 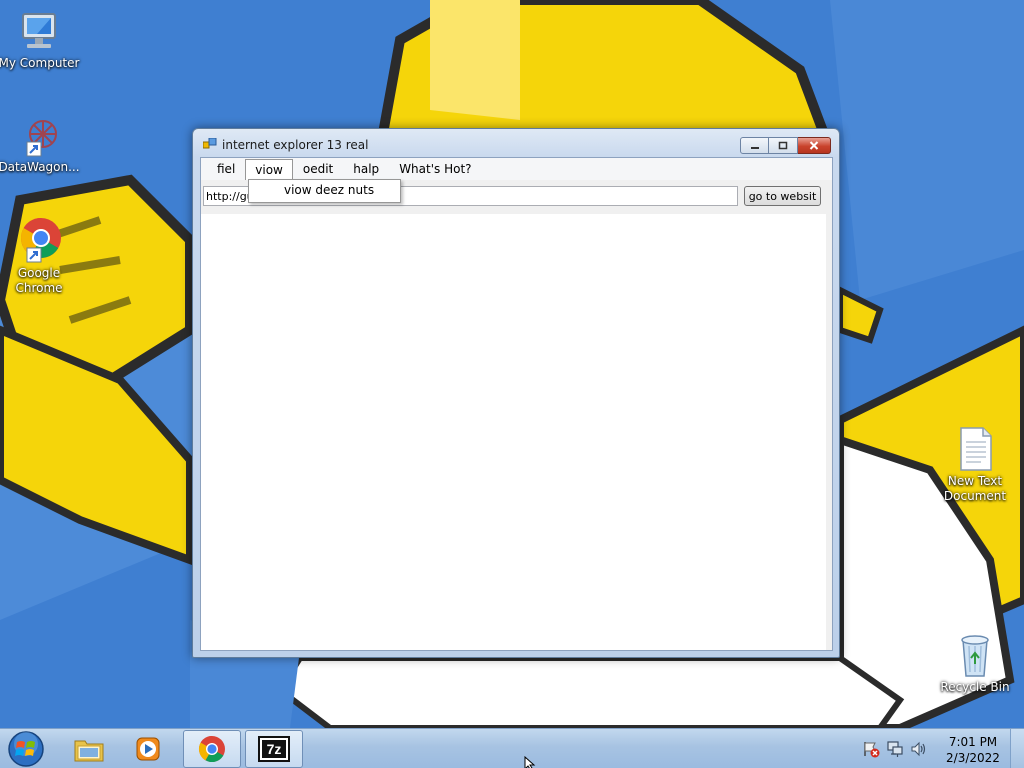 I want to click on desktop-icon-label: Google Chrome, so click(x=39, y=280).